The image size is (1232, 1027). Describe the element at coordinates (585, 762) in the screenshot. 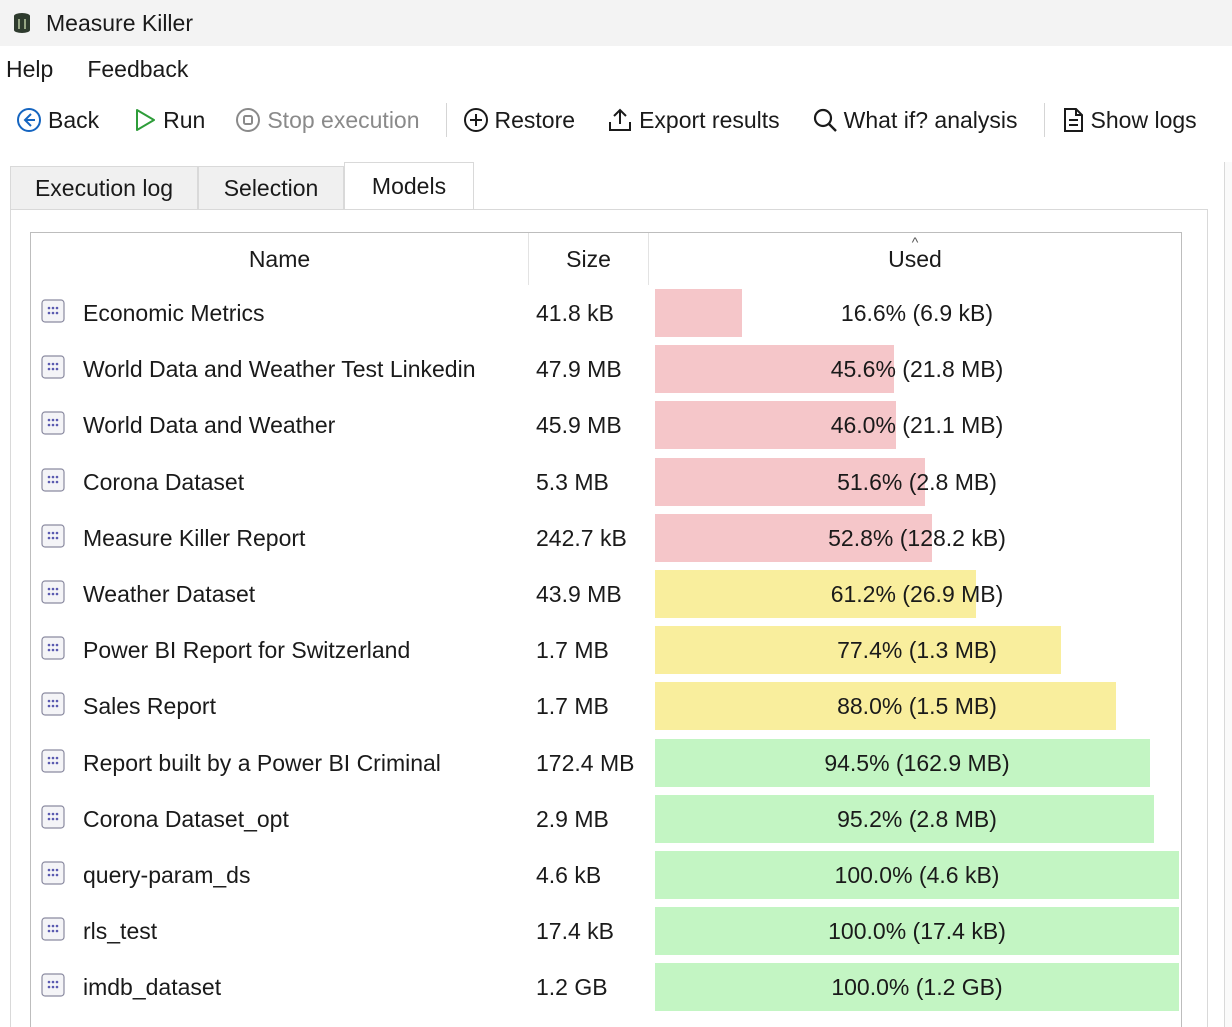

I see `model-size: 172.4 MB` at that location.